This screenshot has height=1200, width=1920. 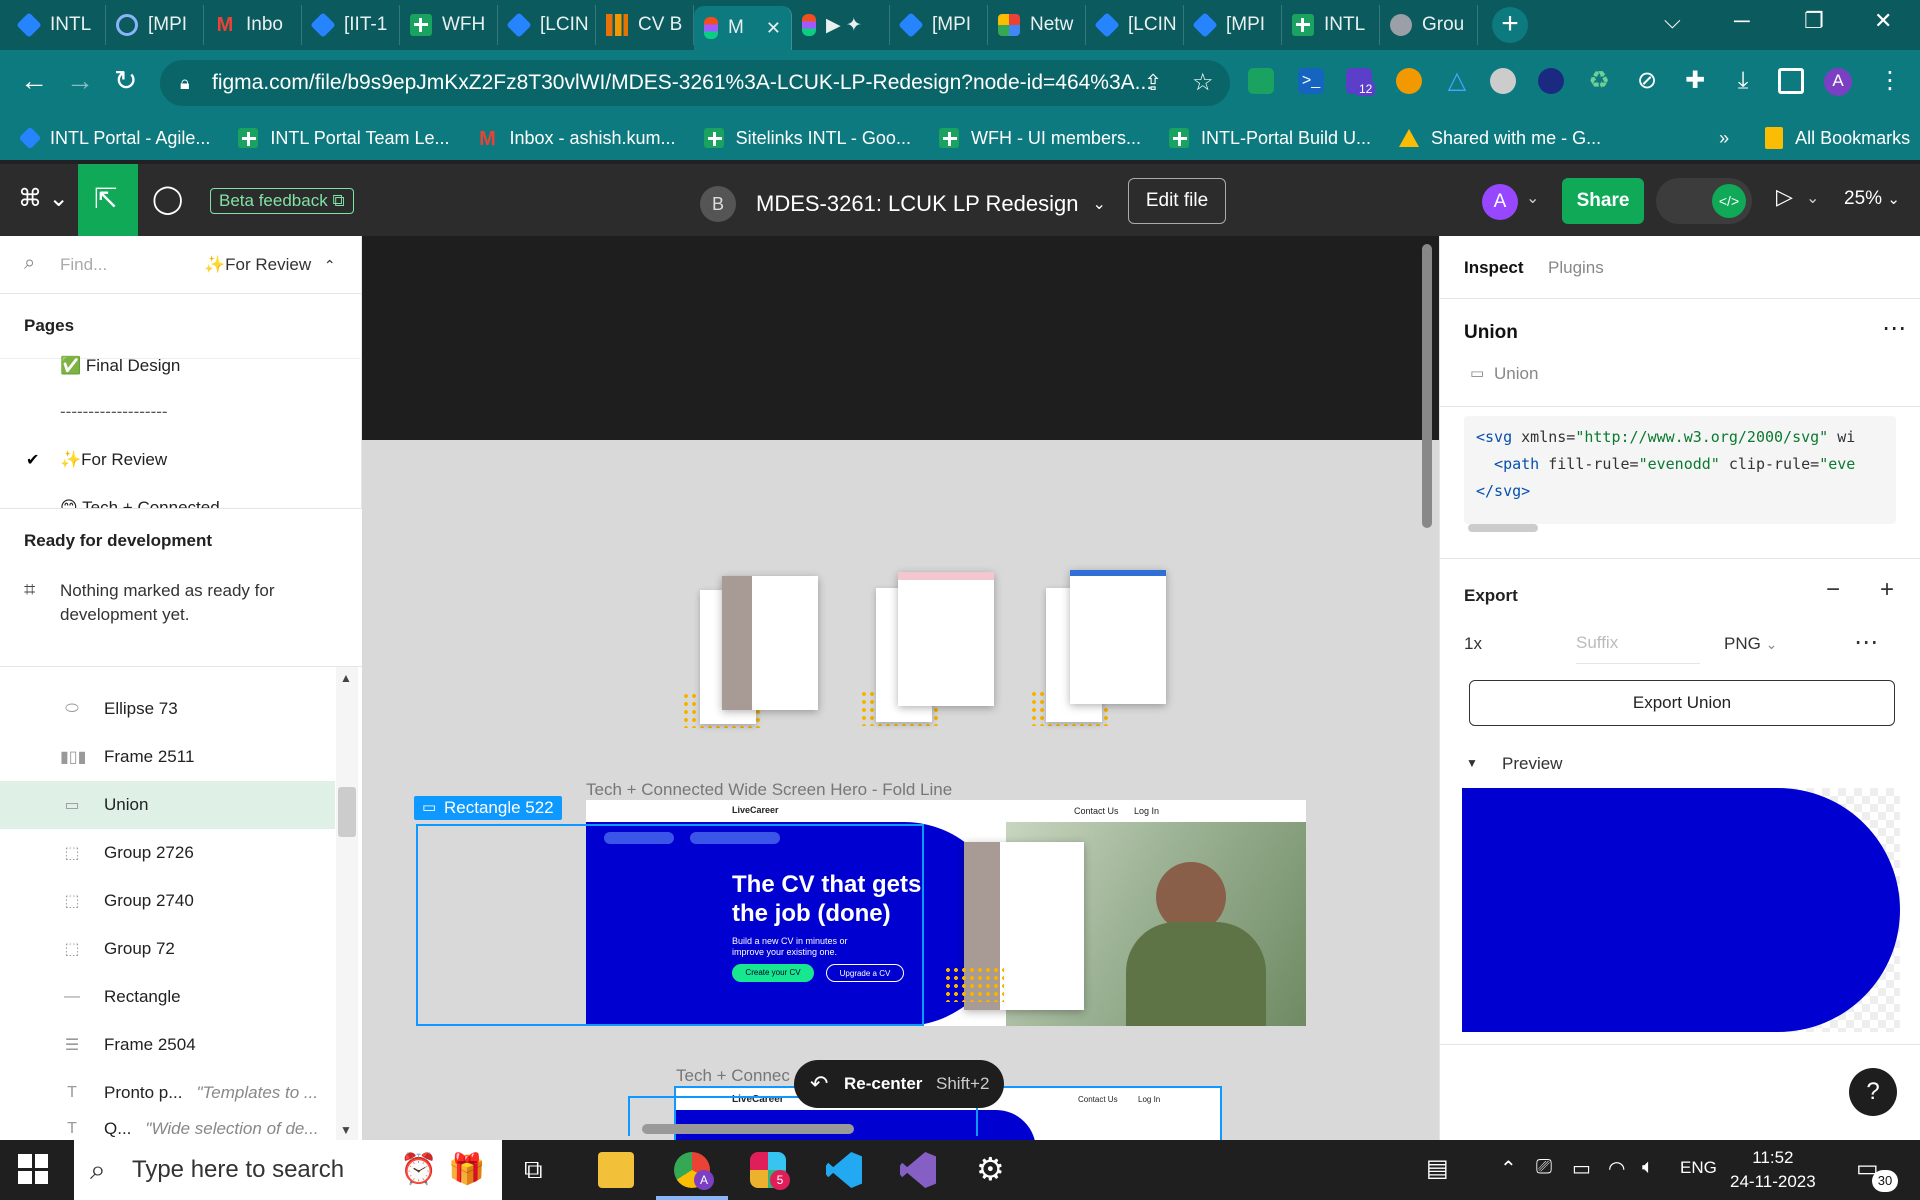 What do you see at coordinates (1814, 21) in the screenshot?
I see `restore-icon: ❐` at bounding box center [1814, 21].